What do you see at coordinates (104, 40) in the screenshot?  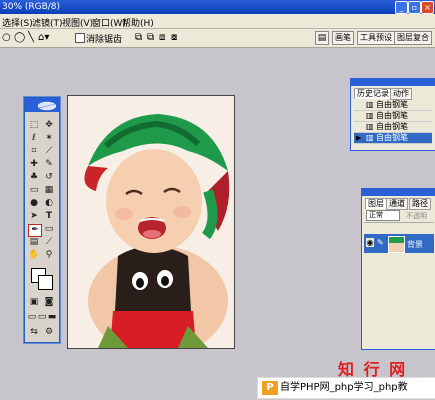 I see `antialias-label: 消除锯齿` at bounding box center [104, 40].